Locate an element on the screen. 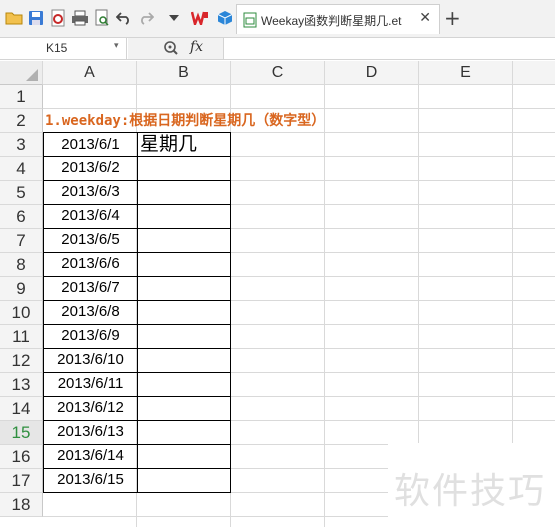  new-tab-button: + is located at coordinates (452, 18).